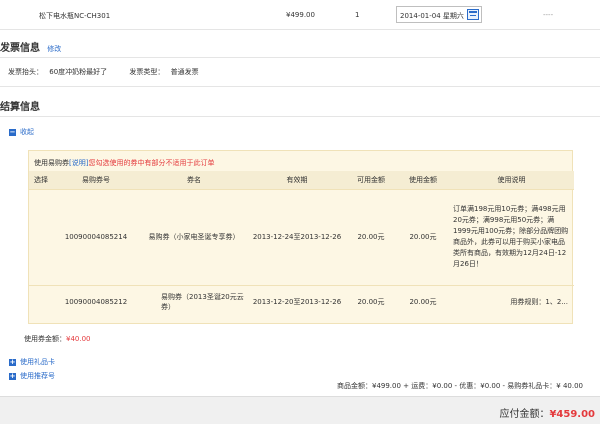  Describe the element at coordinates (78, 339) in the screenshot. I see `coupon-total-value: ¥40.00` at that location.